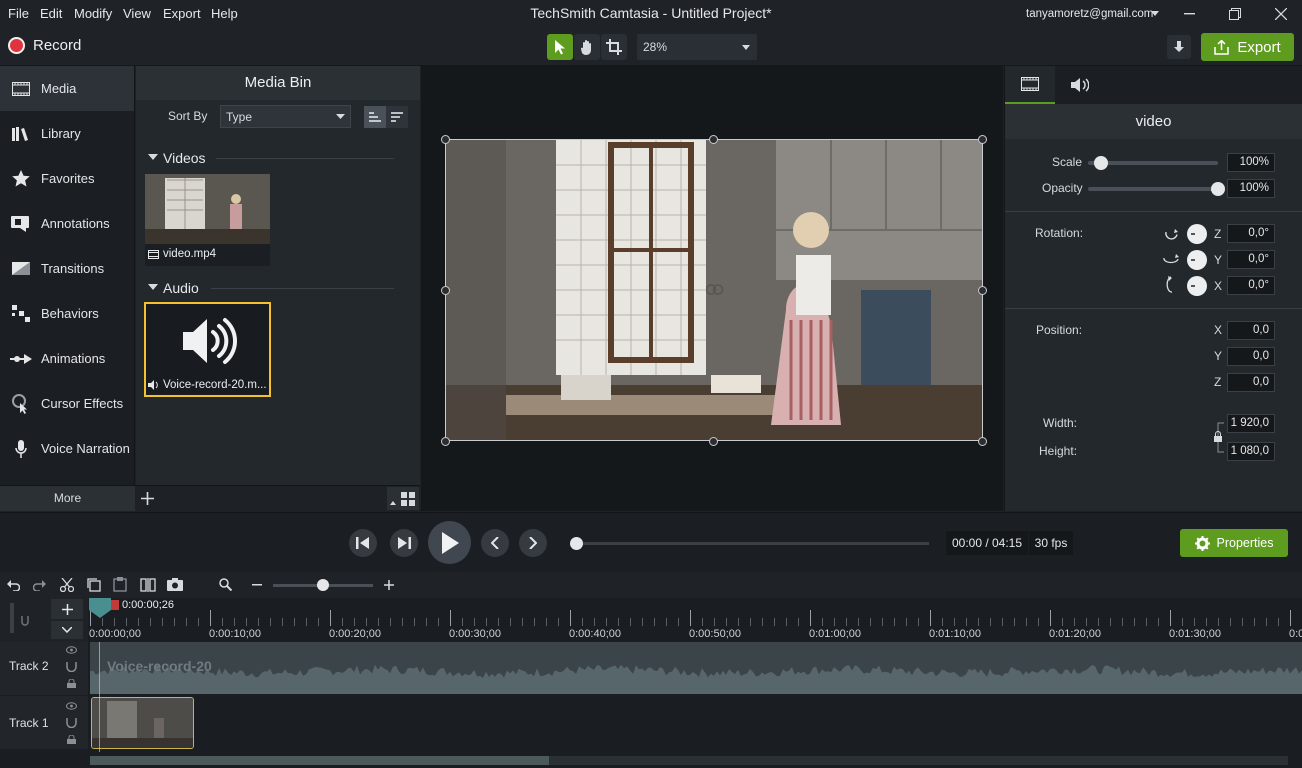 This screenshot has width=1302, height=768. I want to click on chevron-down-icon, so click(1155, 14).